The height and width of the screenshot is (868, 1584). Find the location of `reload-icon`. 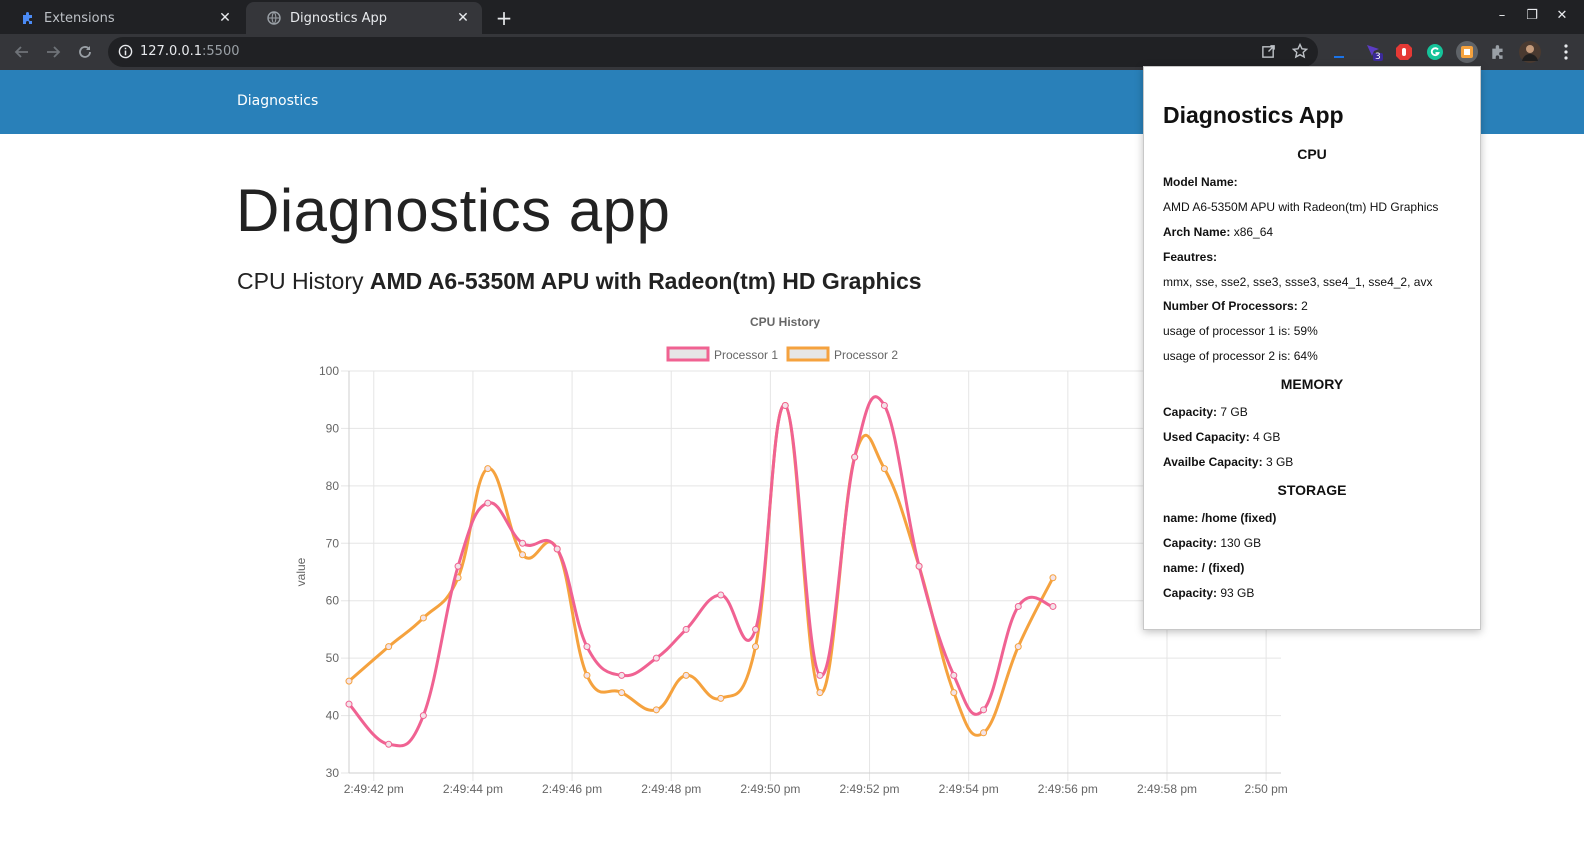

reload-icon is located at coordinates (85, 52).